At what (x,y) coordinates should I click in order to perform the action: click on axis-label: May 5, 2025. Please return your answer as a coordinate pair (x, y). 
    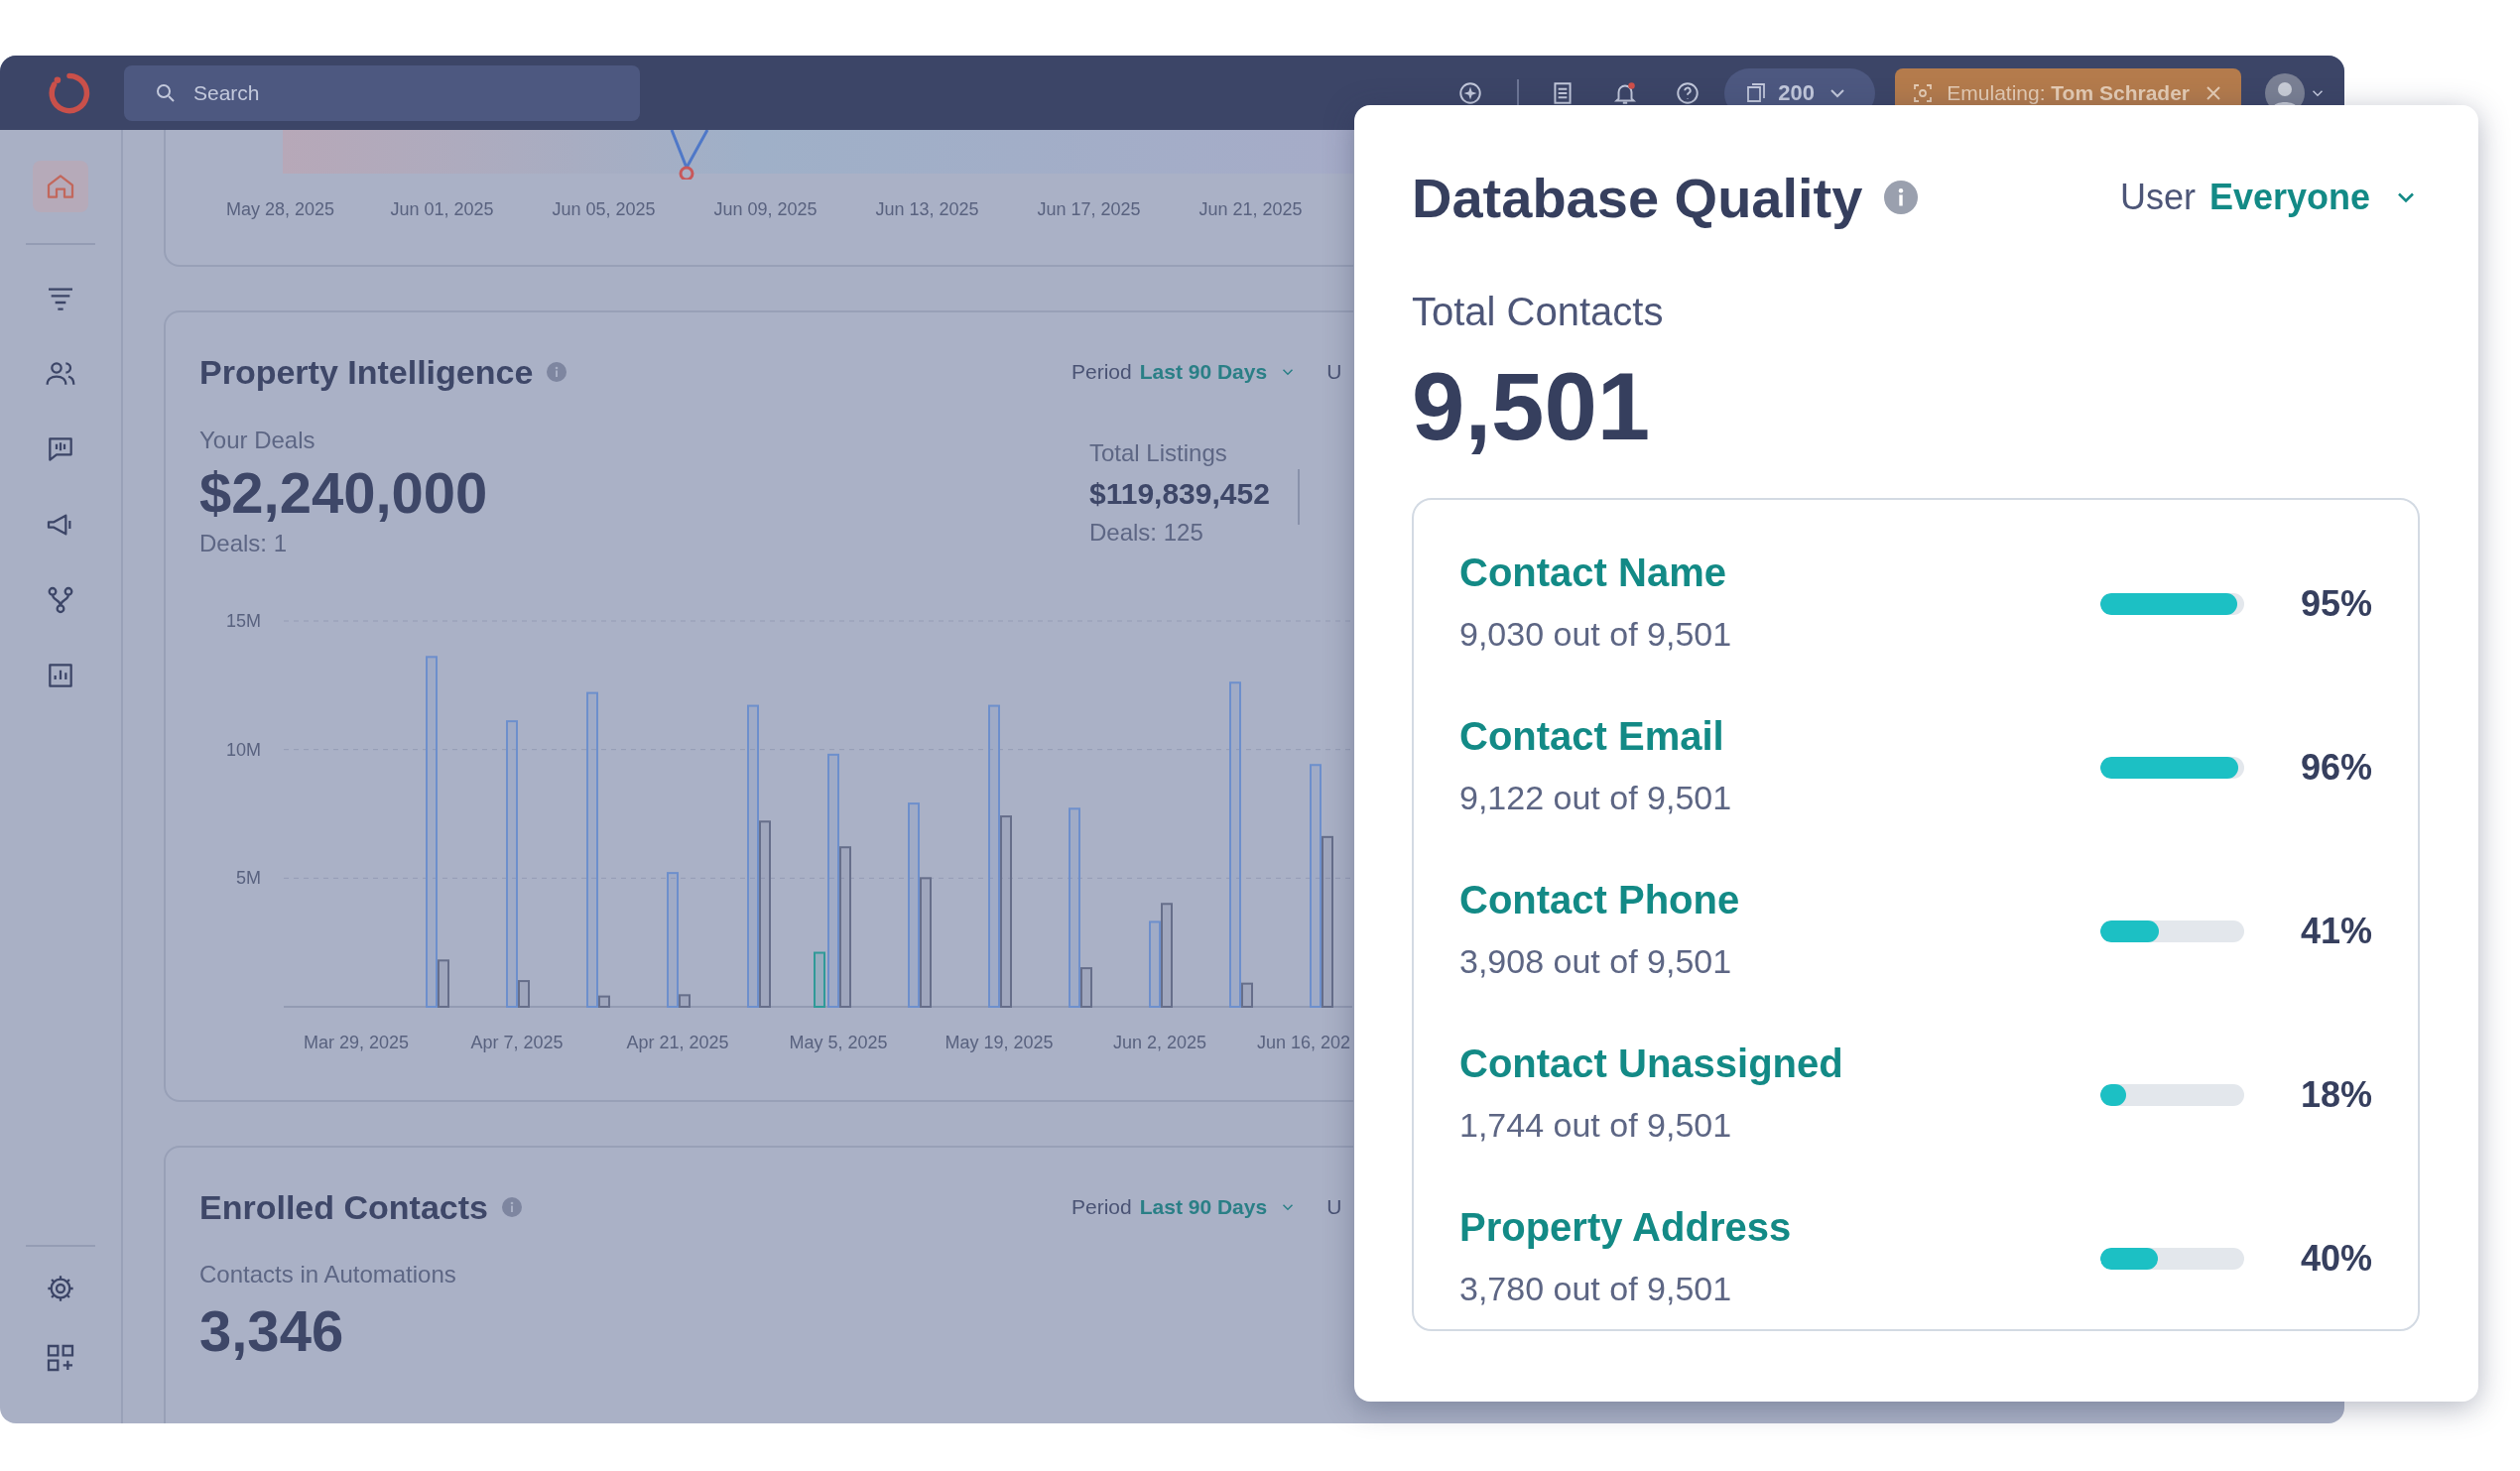
    Looking at the image, I should click on (838, 1042).